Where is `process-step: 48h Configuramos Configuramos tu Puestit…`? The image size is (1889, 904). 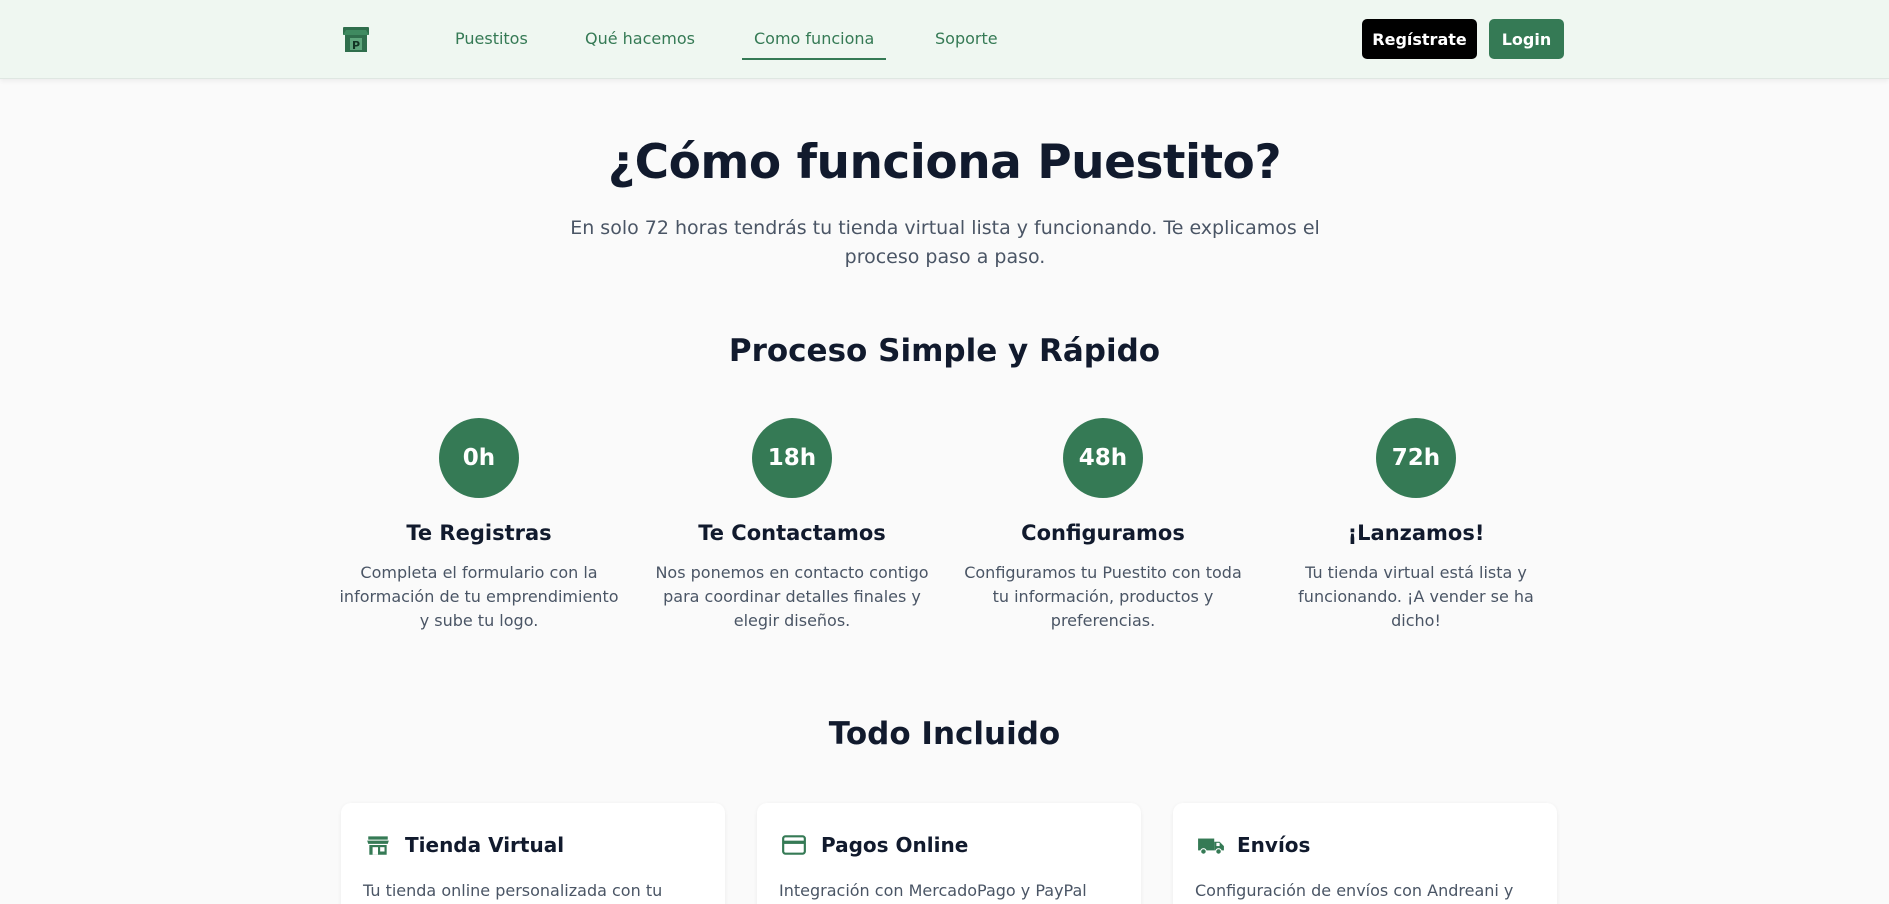
process-step: 48h Configuramos Configuramos tu Puestit… is located at coordinates (1103, 525).